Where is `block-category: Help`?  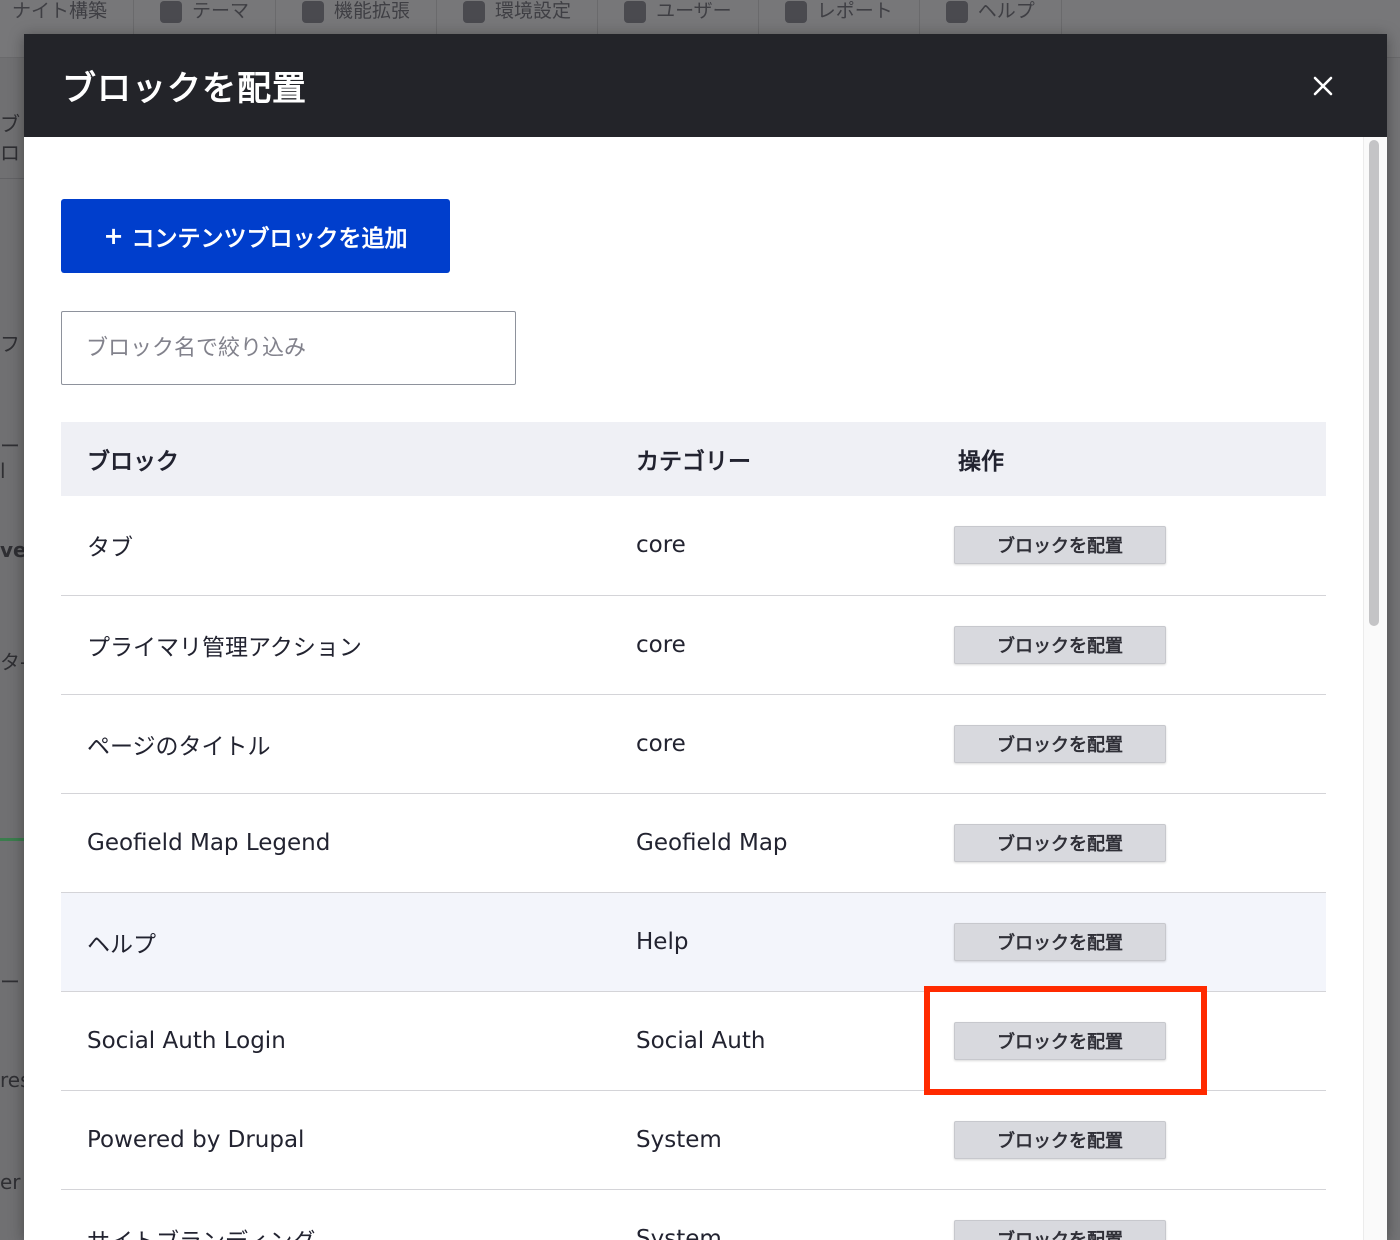 block-category: Help is located at coordinates (662, 941).